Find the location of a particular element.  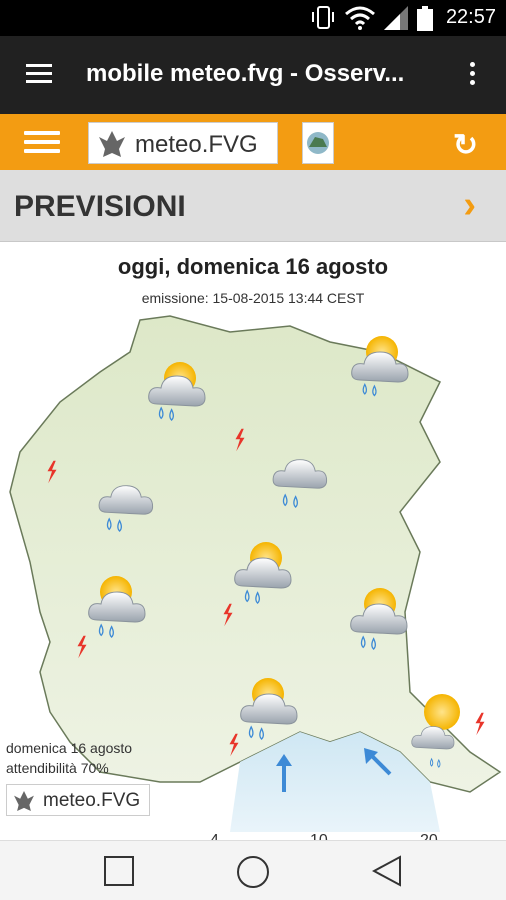

recents-icon is located at coordinates (119, 871).